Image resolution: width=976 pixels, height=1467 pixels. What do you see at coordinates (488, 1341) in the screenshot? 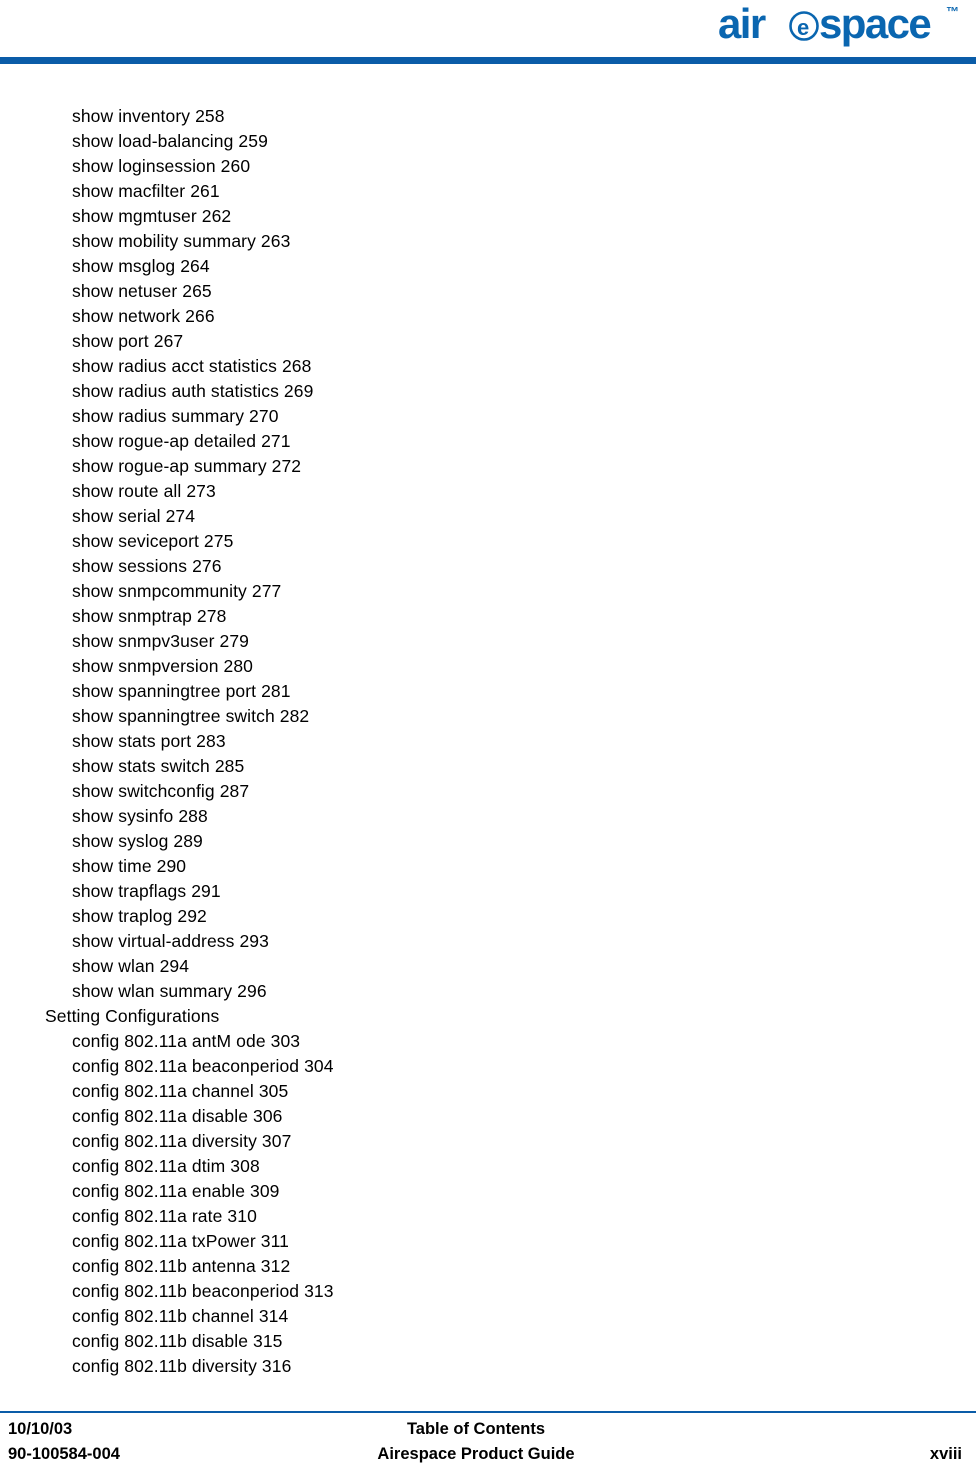
I see `toc-entry: config 802.11b disable 315` at bounding box center [488, 1341].